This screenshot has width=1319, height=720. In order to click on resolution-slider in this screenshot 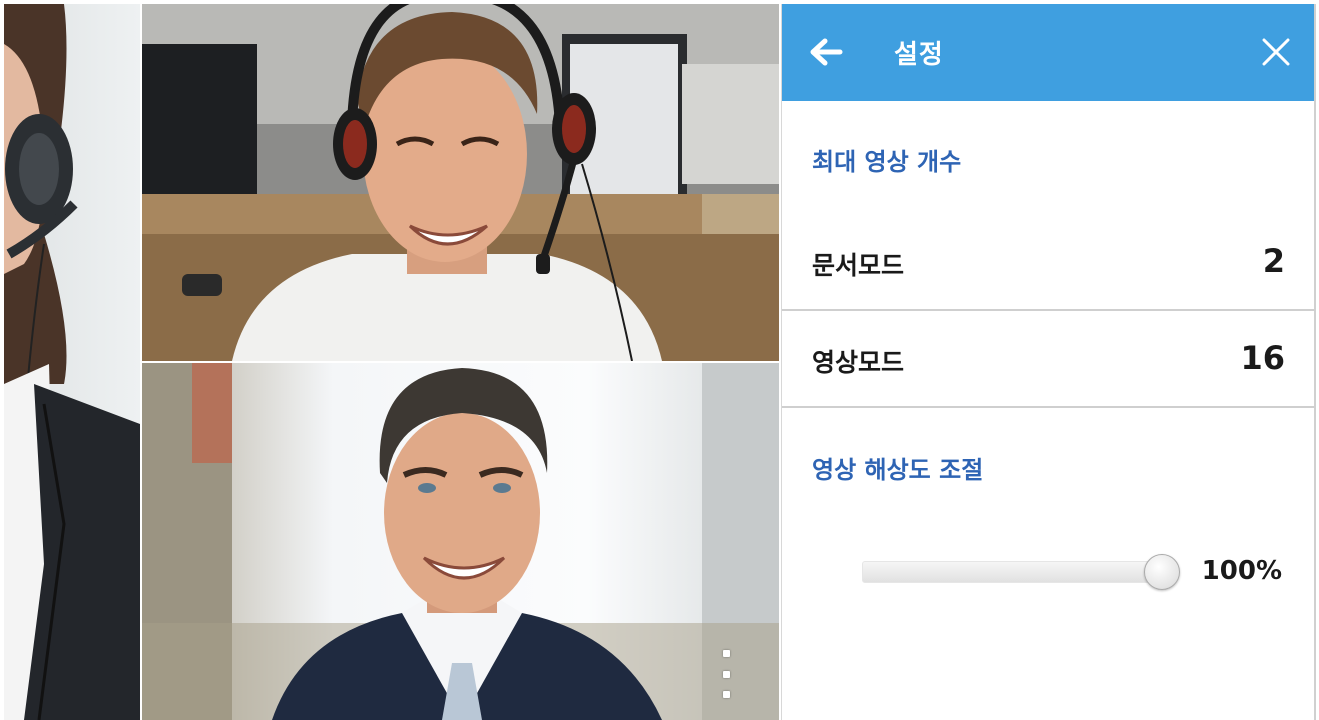, I will do `click(1021, 572)`.